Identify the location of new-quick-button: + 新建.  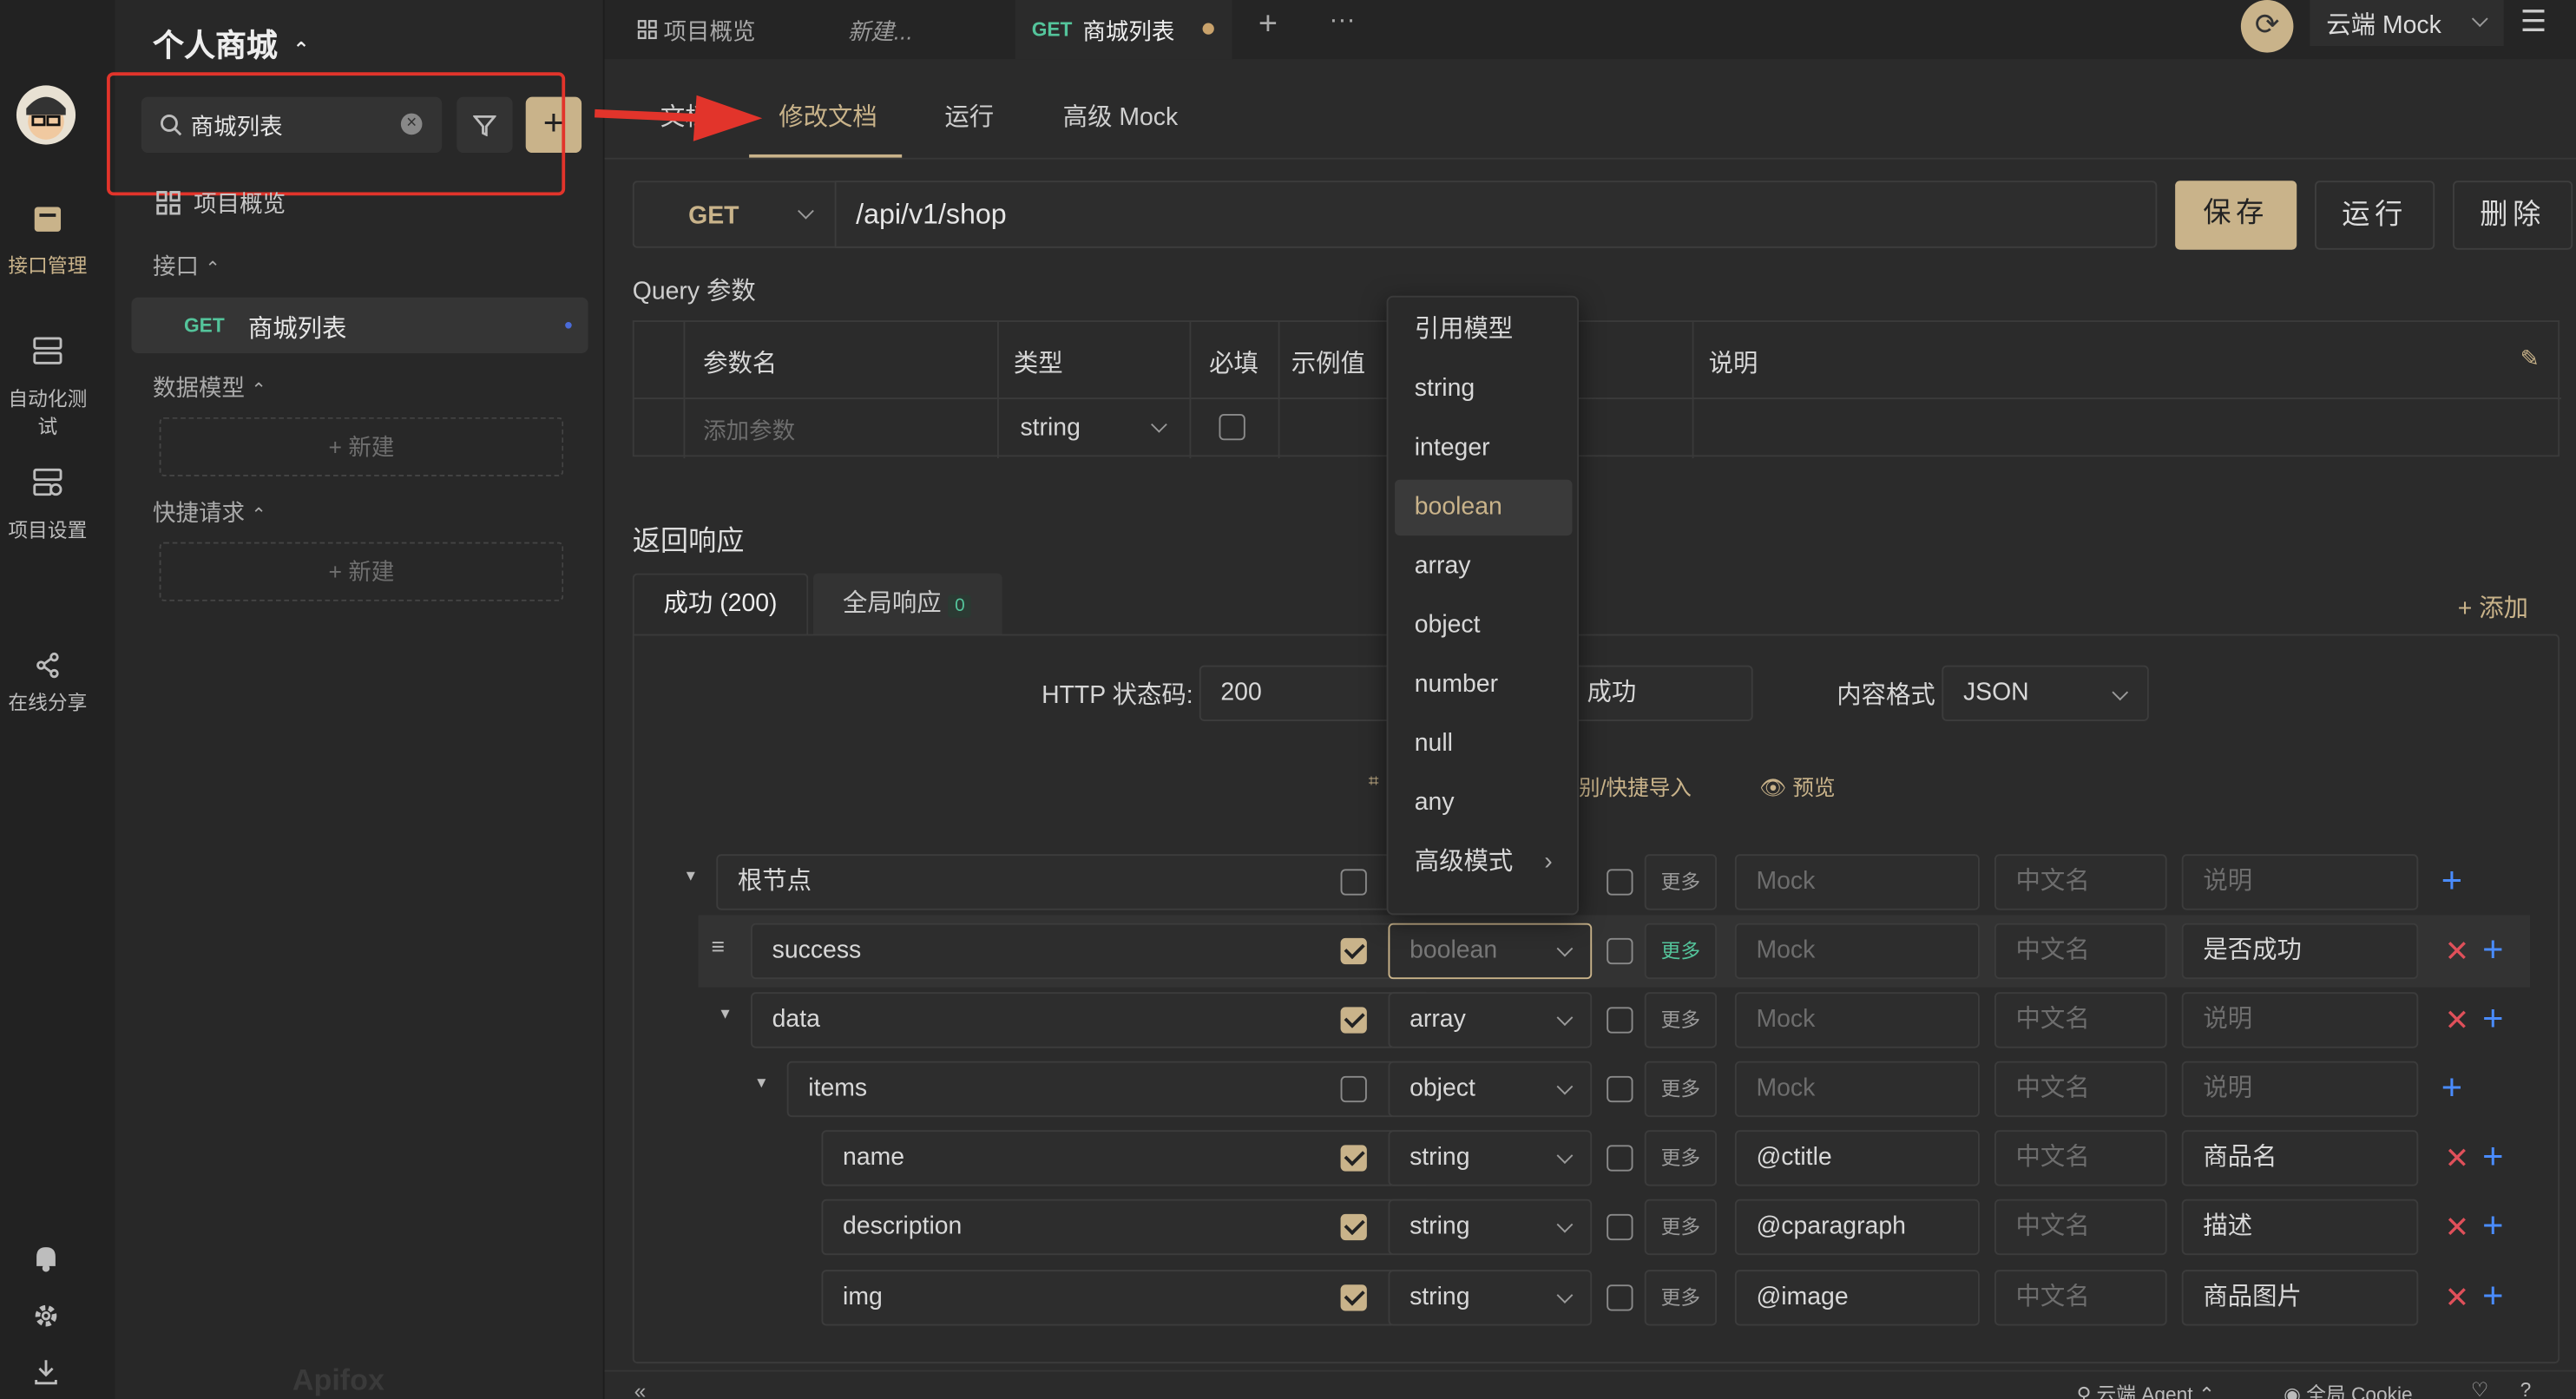
(361, 571).